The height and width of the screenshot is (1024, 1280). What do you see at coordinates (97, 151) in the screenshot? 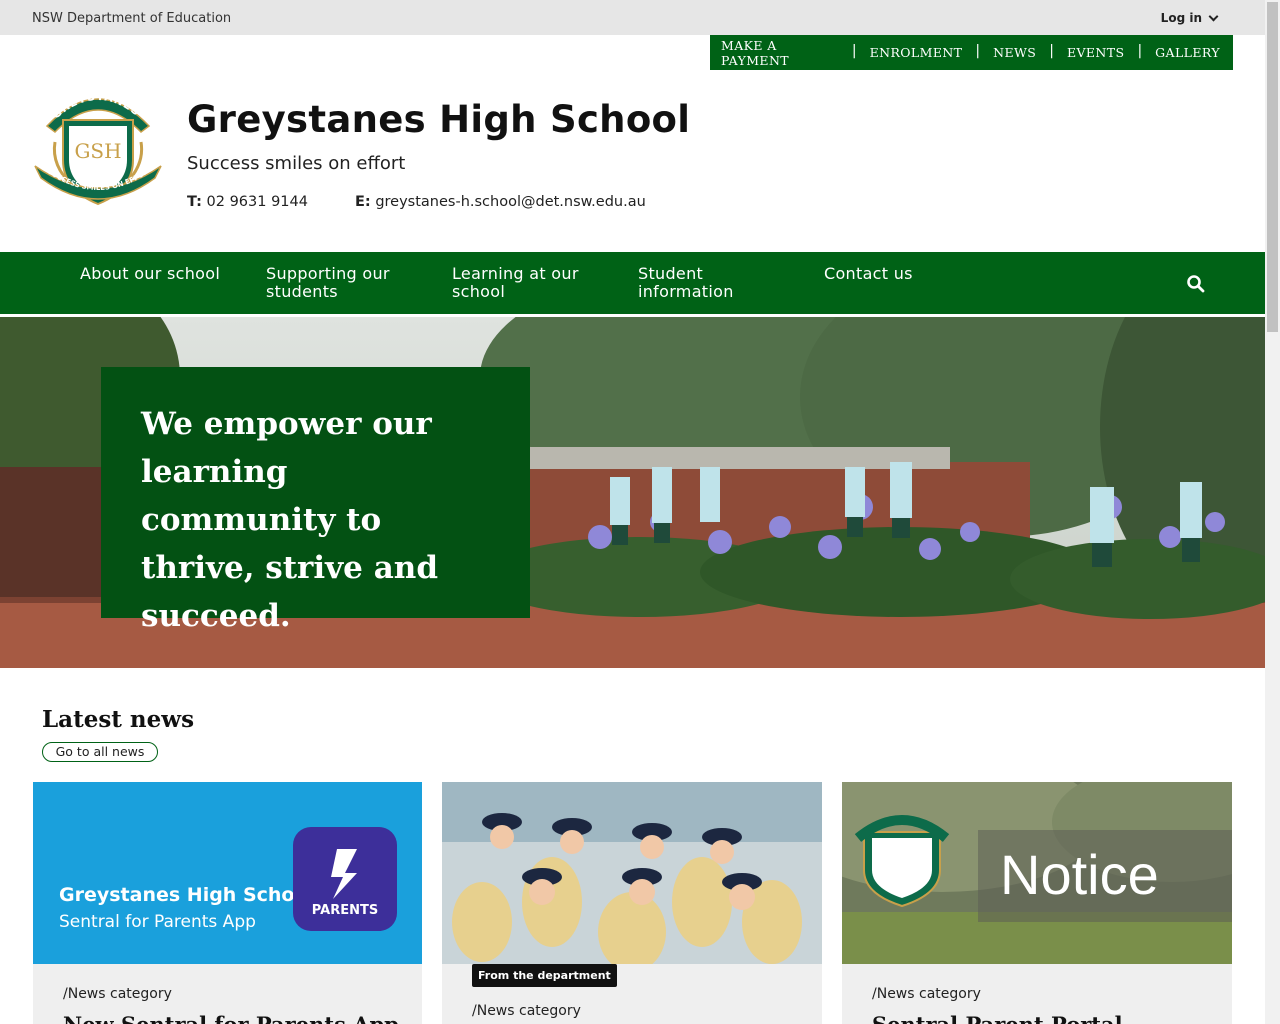
I see `svg-text: GSH` at bounding box center [97, 151].